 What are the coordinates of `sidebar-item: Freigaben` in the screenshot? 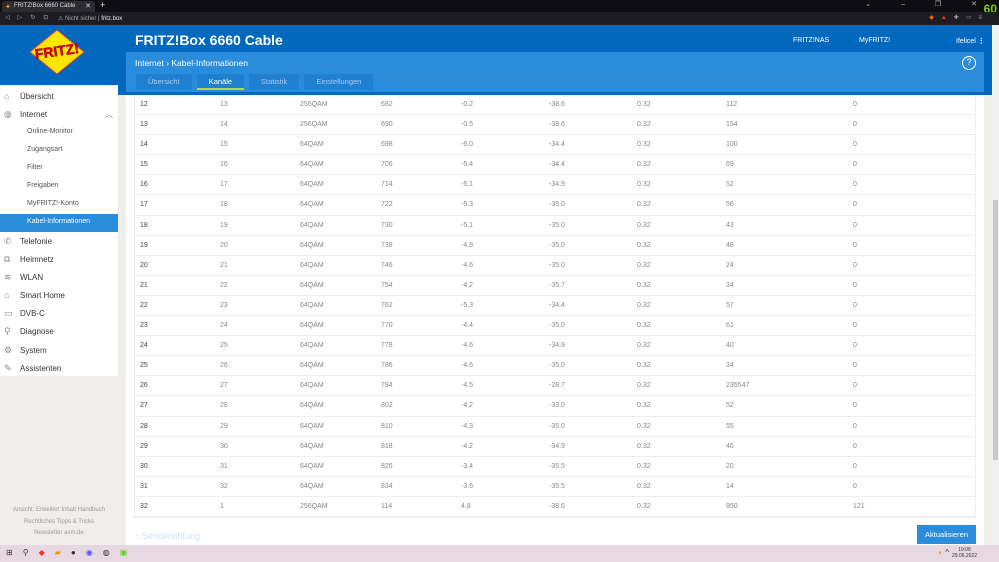 It's located at (59, 187).